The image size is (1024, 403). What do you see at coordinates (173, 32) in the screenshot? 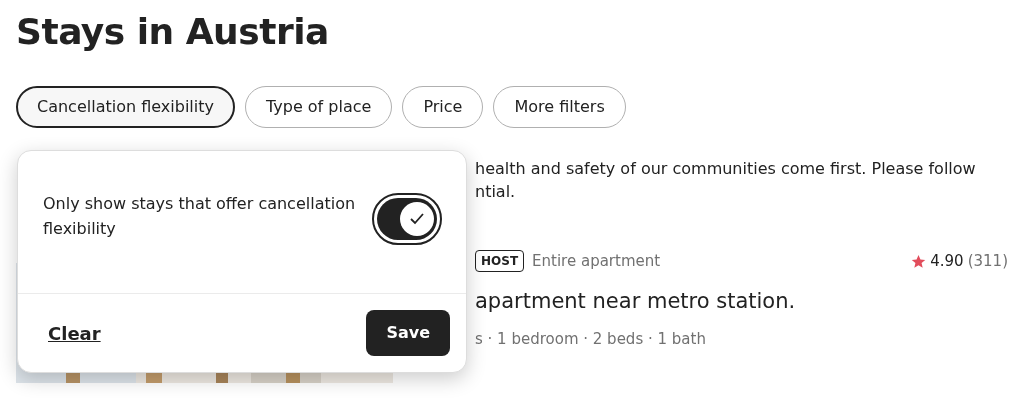
I see `page-title: Stays in Austria` at bounding box center [173, 32].